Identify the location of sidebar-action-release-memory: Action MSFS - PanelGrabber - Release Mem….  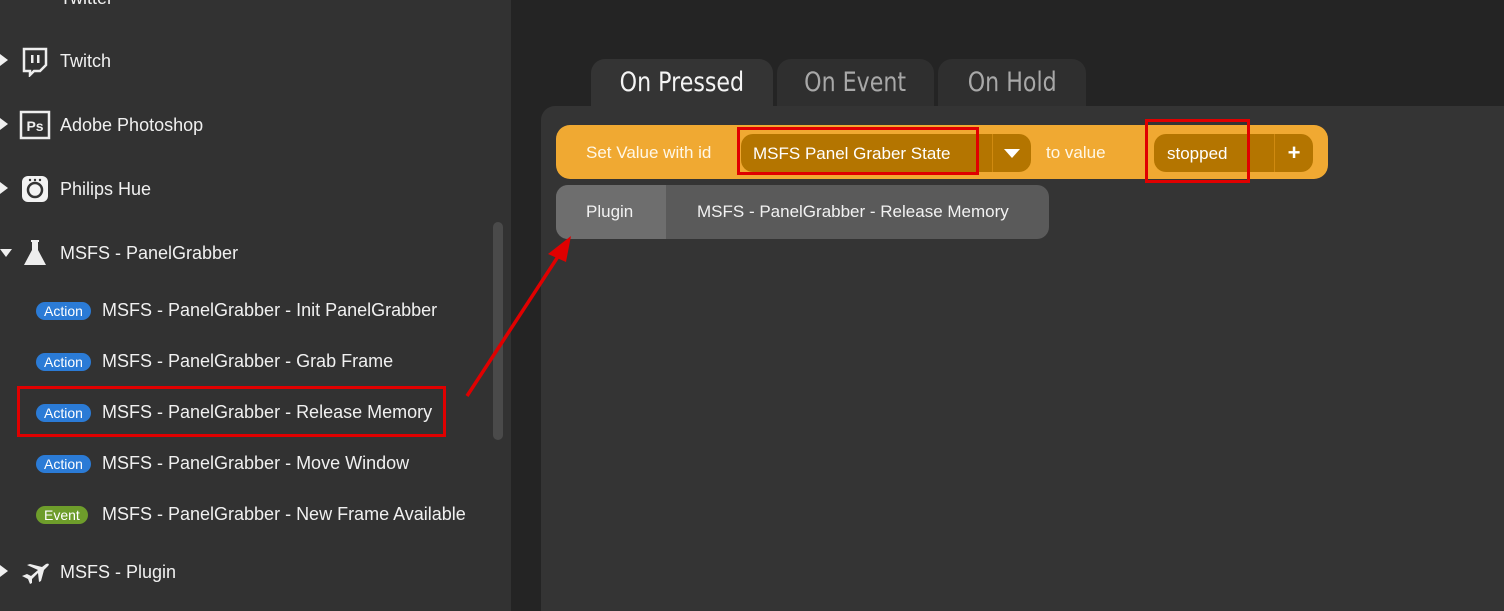
(256, 413).